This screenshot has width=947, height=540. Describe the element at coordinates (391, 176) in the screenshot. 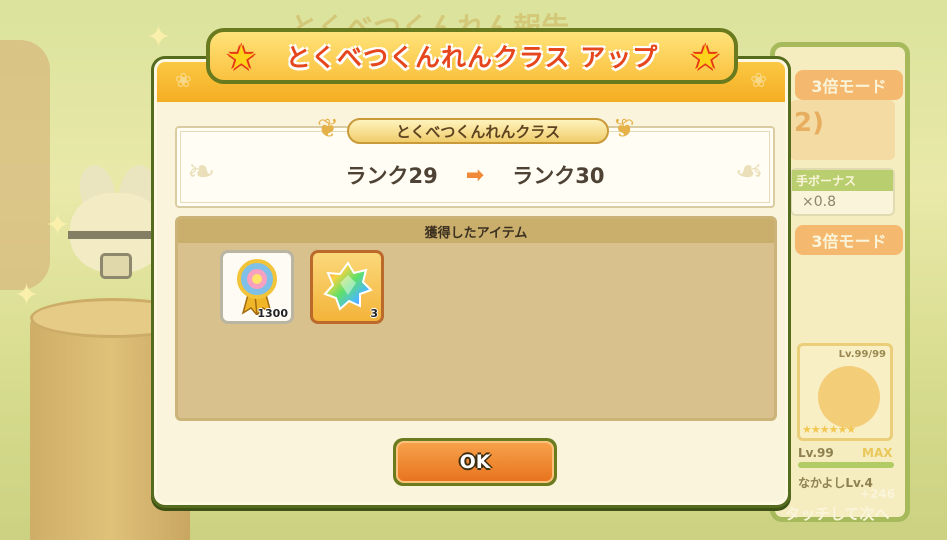

I see `rank-from: ランク29` at that location.